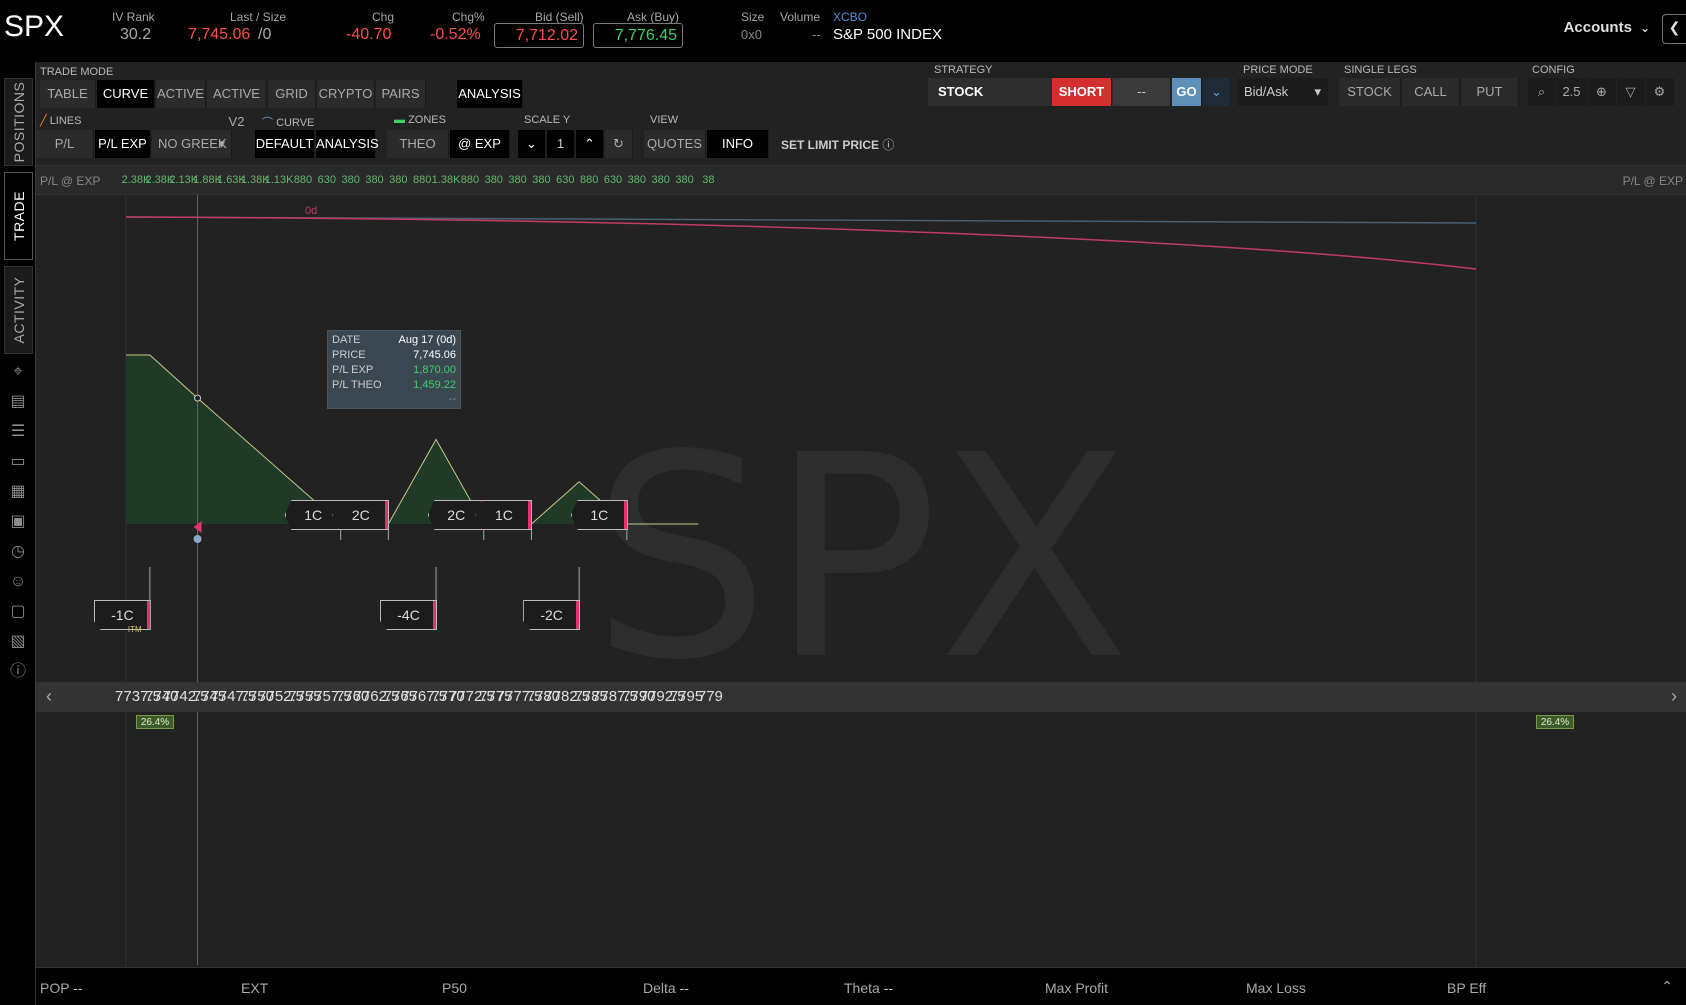  Describe the element at coordinates (552, 615) in the screenshot. I see `leg-marker-short: -2C` at that location.